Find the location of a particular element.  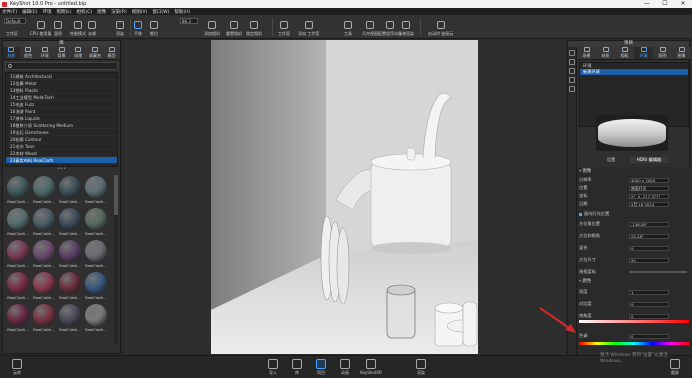

pause-button: 暂停 is located at coordinates (58, 27).